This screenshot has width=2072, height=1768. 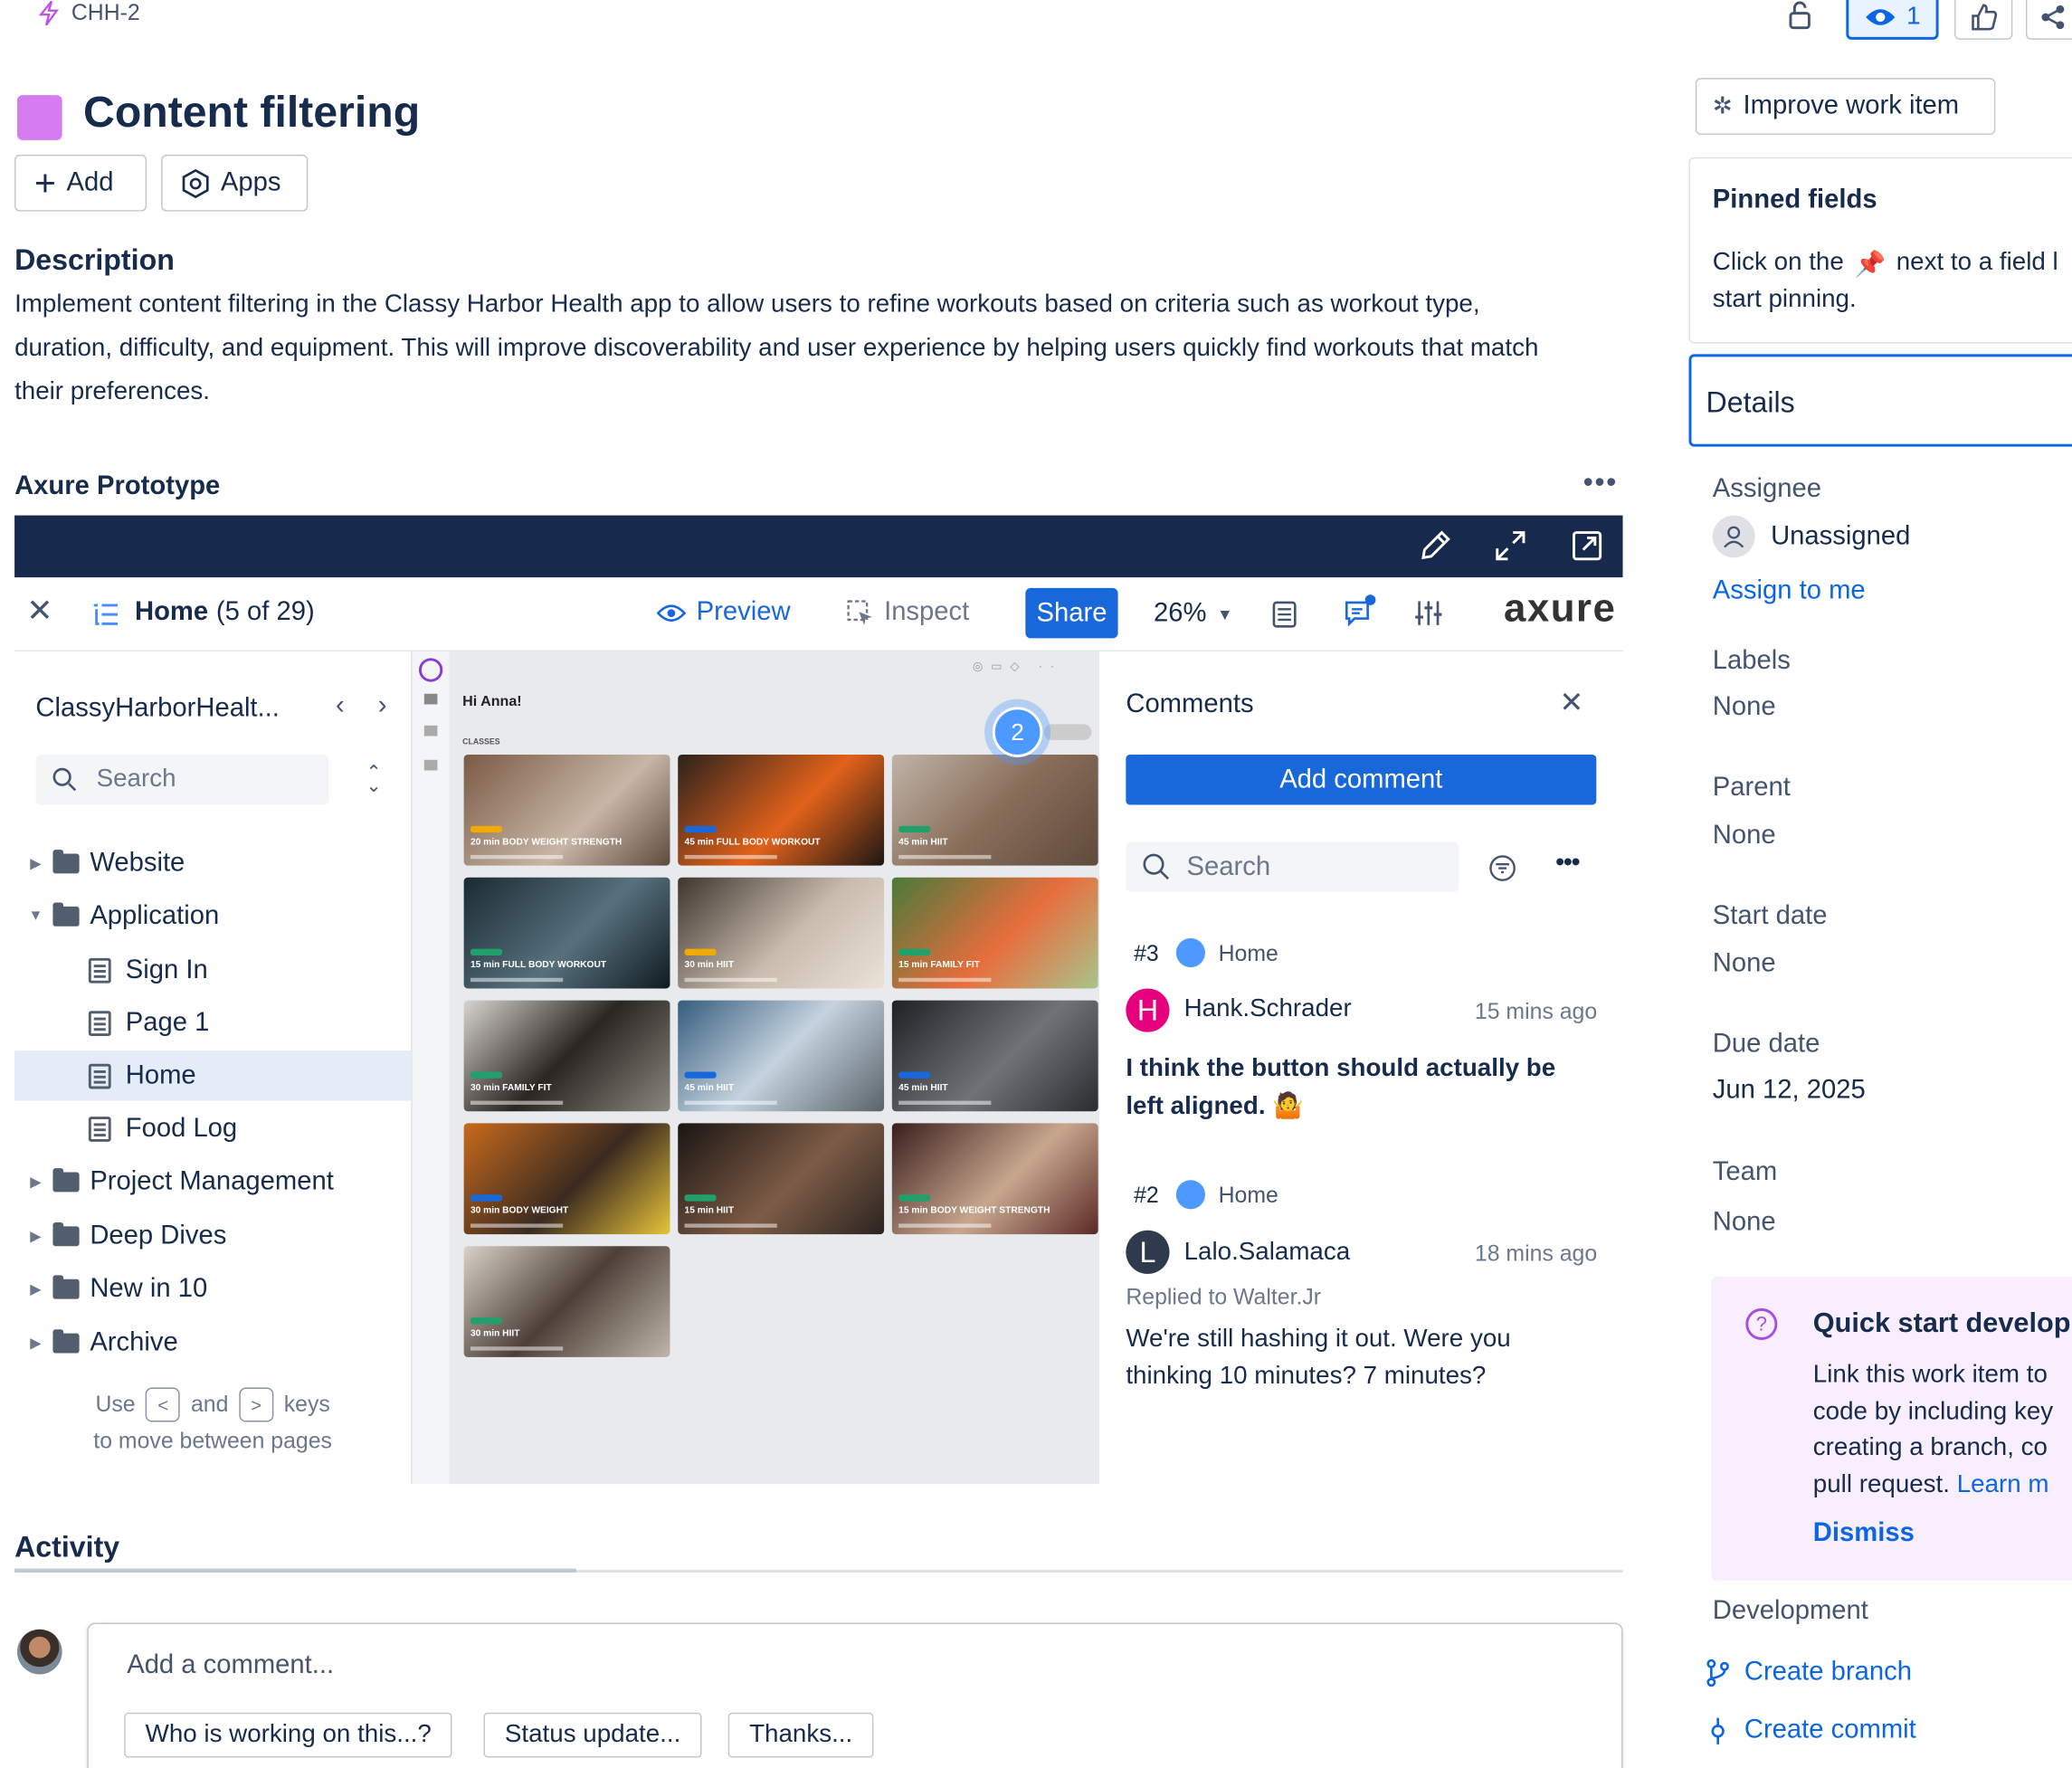 I want to click on workout-tile: 15 min FAMILY FIT, so click(x=994, y=933).